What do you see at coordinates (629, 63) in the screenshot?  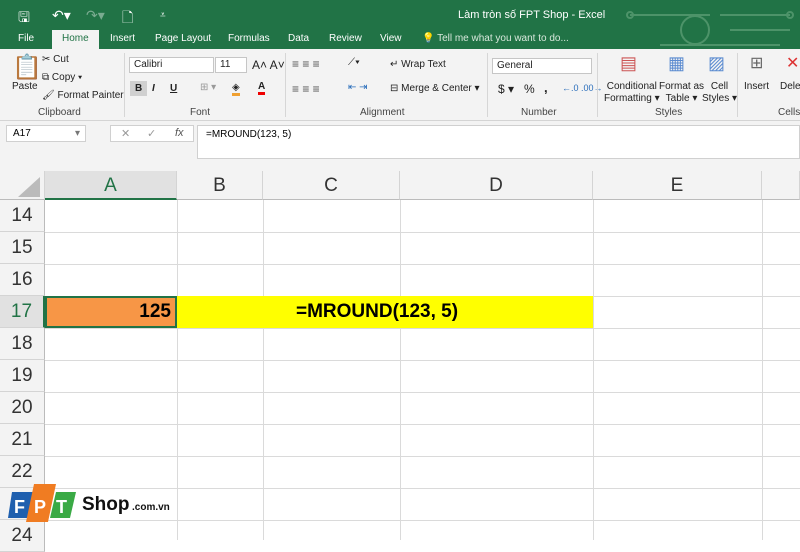 I see `conditional-formatting-icon: ▤` at bounding box center [629, 63].